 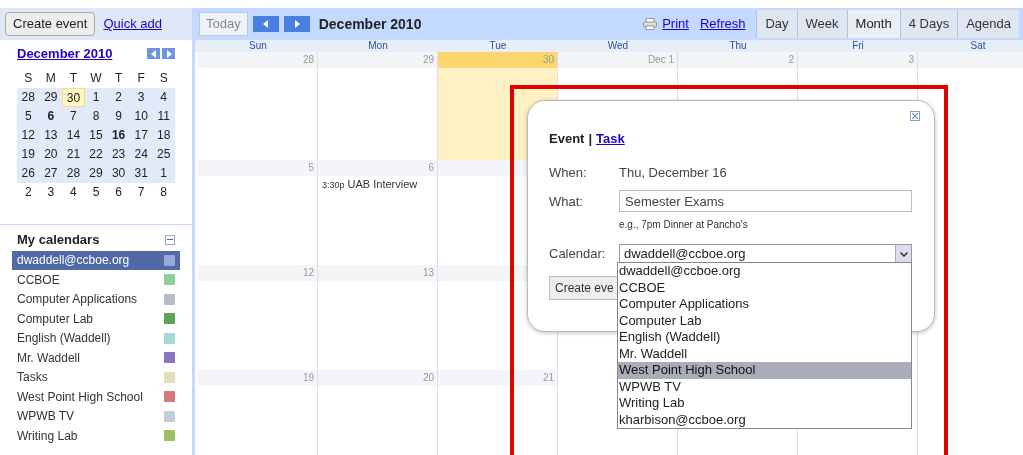 I want to click on weekday-header: Thu, so click(x=738, y=46).